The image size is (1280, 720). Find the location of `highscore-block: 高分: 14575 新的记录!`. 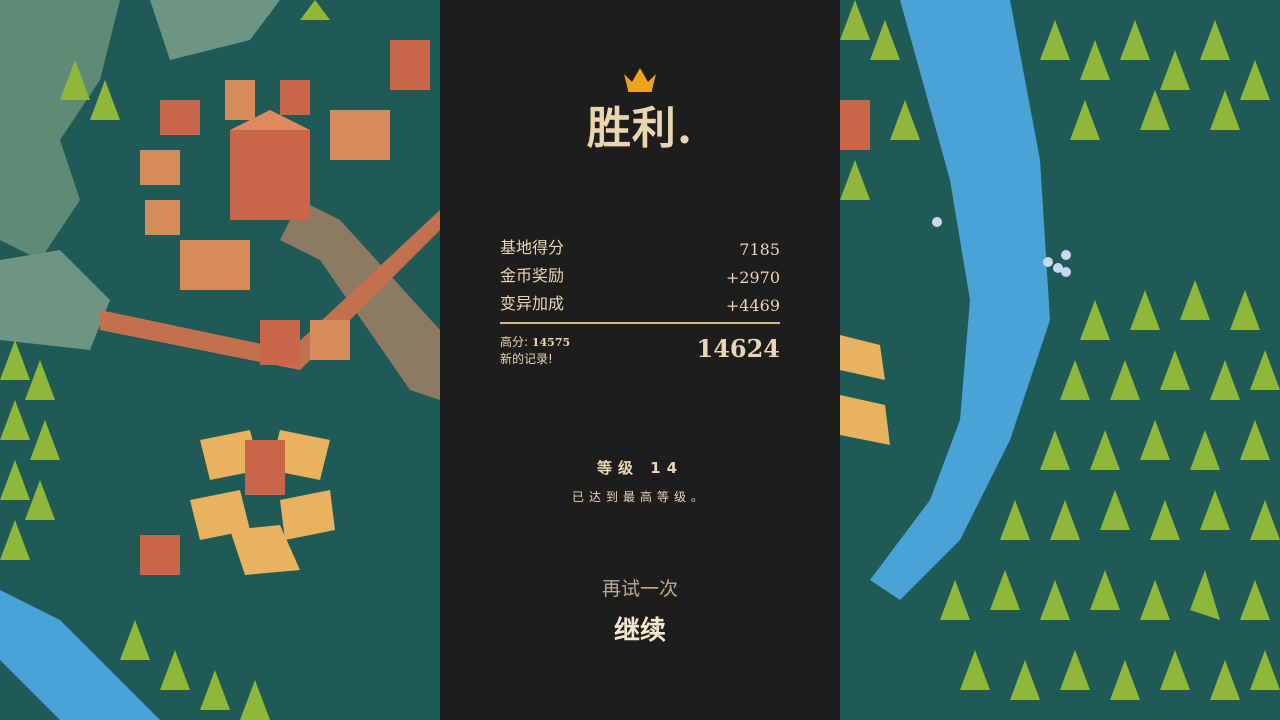

highscore-block: 高分: 14575 新的记录! is located at coordinates (535, 350).